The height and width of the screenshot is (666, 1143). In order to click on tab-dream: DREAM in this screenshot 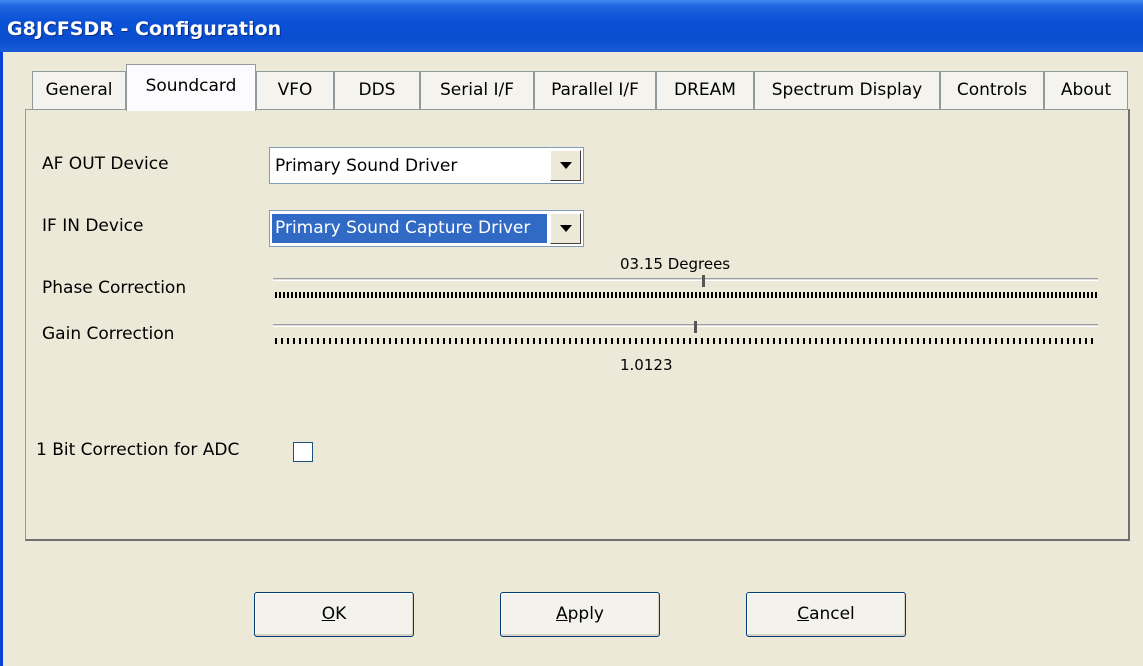, I will do `click(705, 90)`.